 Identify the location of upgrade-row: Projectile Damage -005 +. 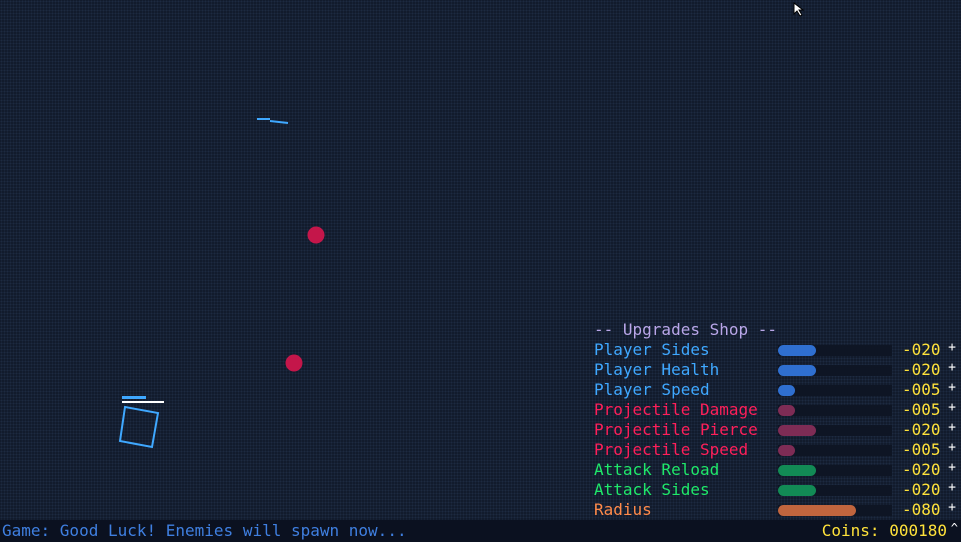
(777, 410).